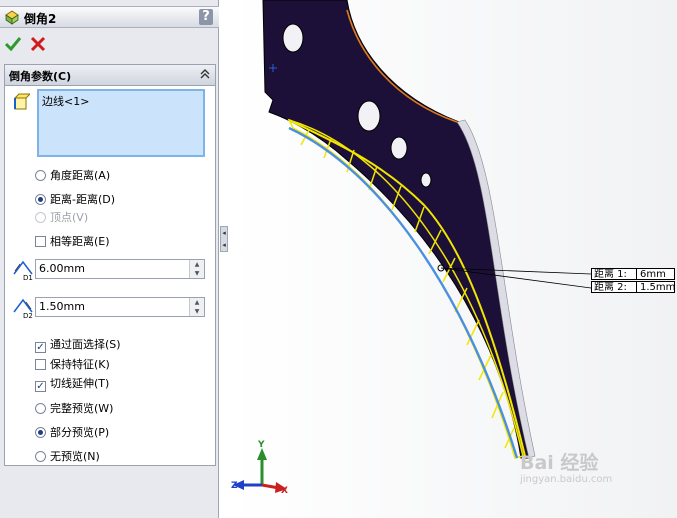  I want to click on group-title: 倒角参数(C), so click(40, 76).